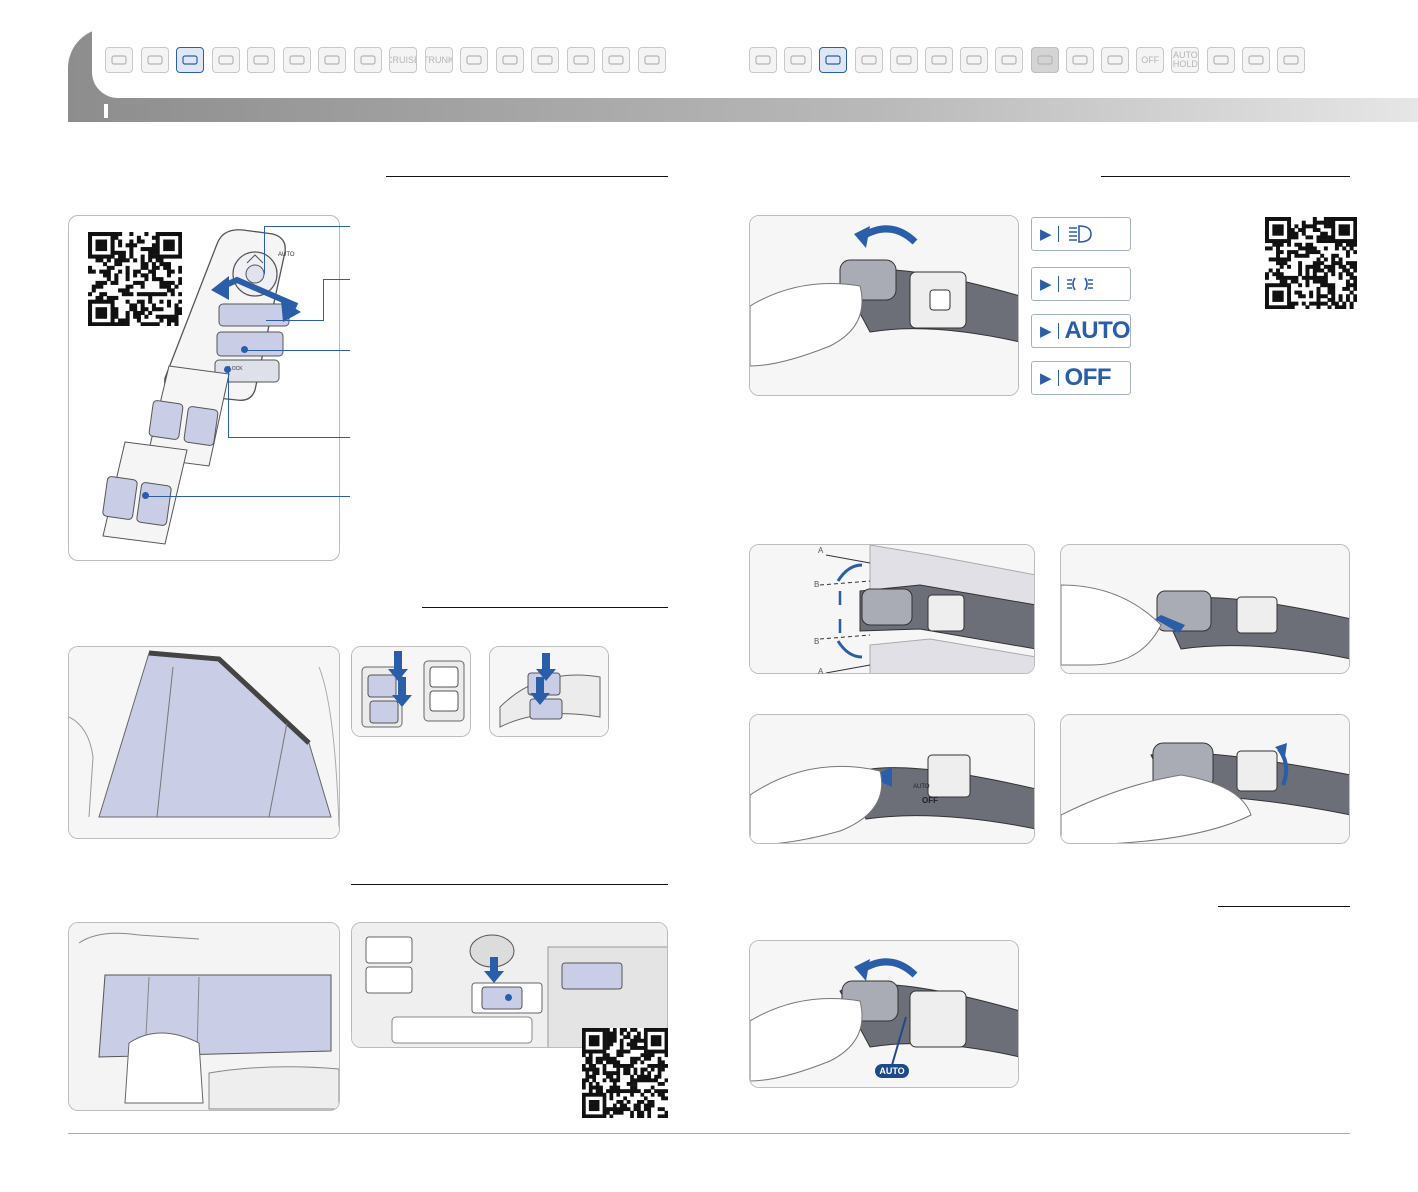 The image size is (1418, 1192). I want to click on high-beam-icon, so click(1080, 234).